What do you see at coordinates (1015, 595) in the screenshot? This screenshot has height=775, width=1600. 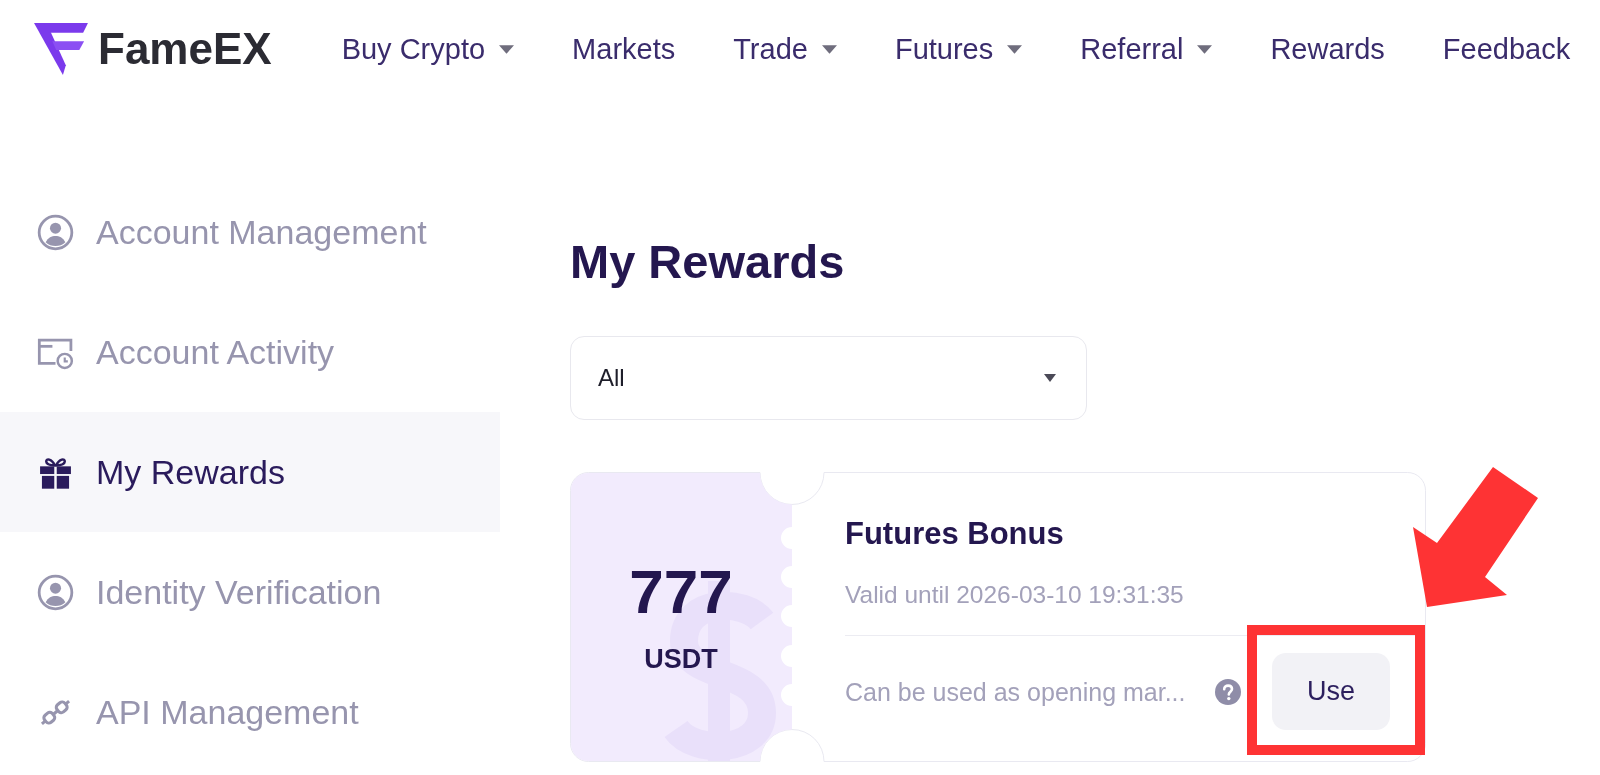 I see `validity-text: Valid until 2026-03-10 19:31:35` at bounding box center [1015, 595].